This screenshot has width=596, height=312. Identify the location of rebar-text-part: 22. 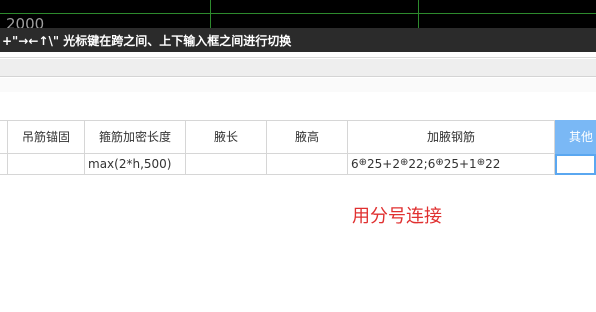
(493, 164).